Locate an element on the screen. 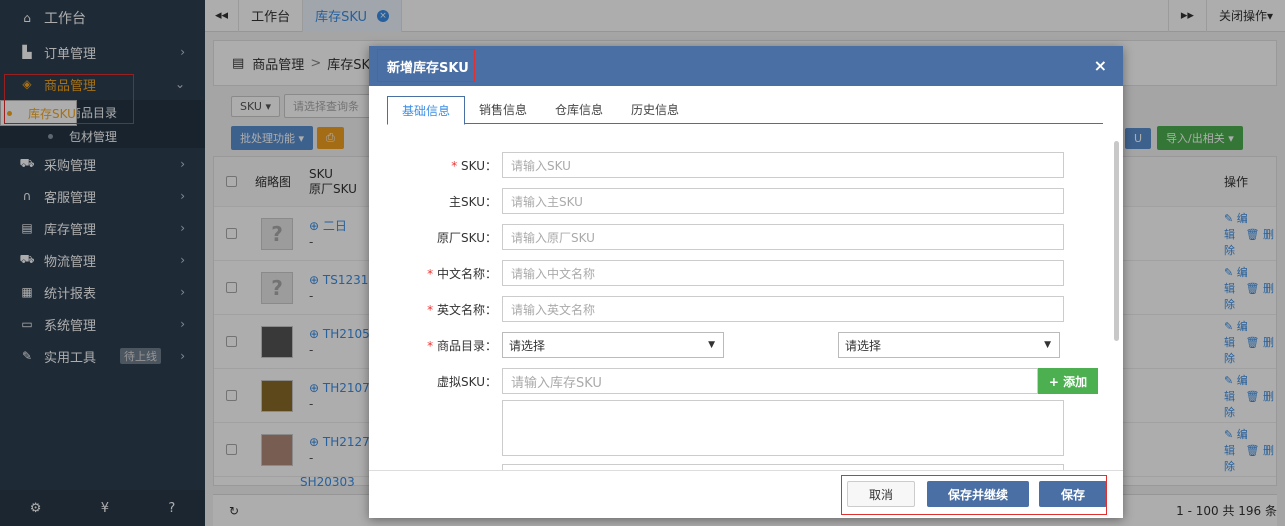 The image size is (1285, 526). cn-name-input: 请输入中文名称 is located at coordinates (783, 273).